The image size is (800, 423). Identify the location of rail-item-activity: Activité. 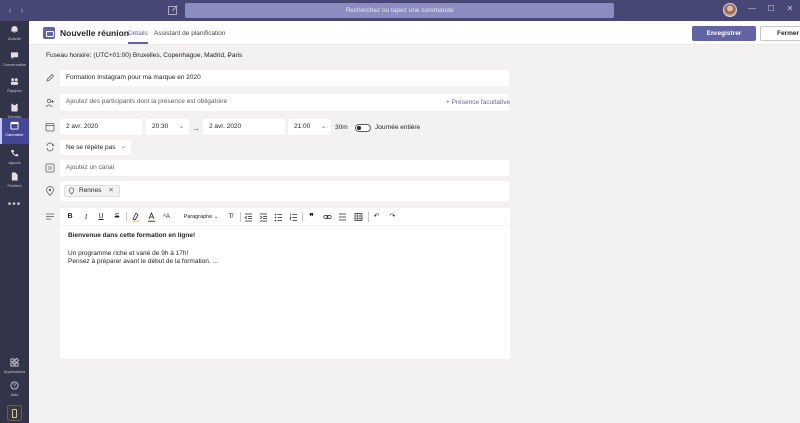
(14, 35).